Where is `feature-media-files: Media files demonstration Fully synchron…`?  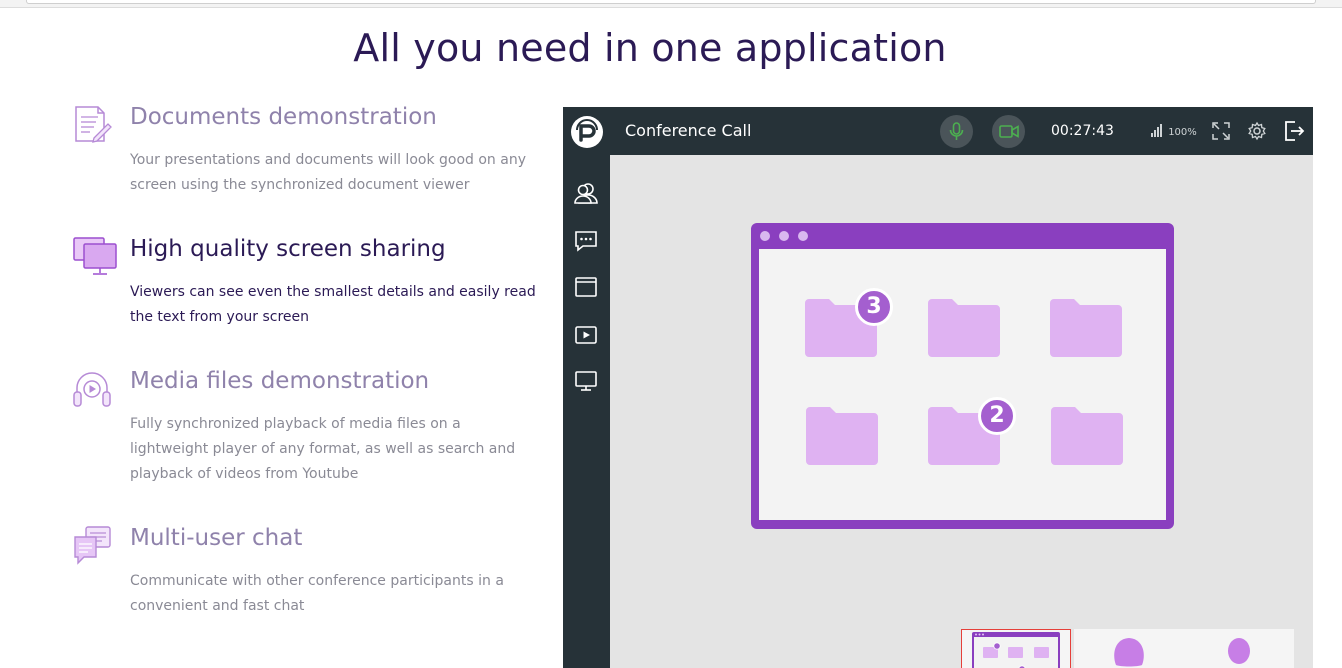
feature-media-files: Media files demonstration Fully synchron… is located at coordinates (307, 428).